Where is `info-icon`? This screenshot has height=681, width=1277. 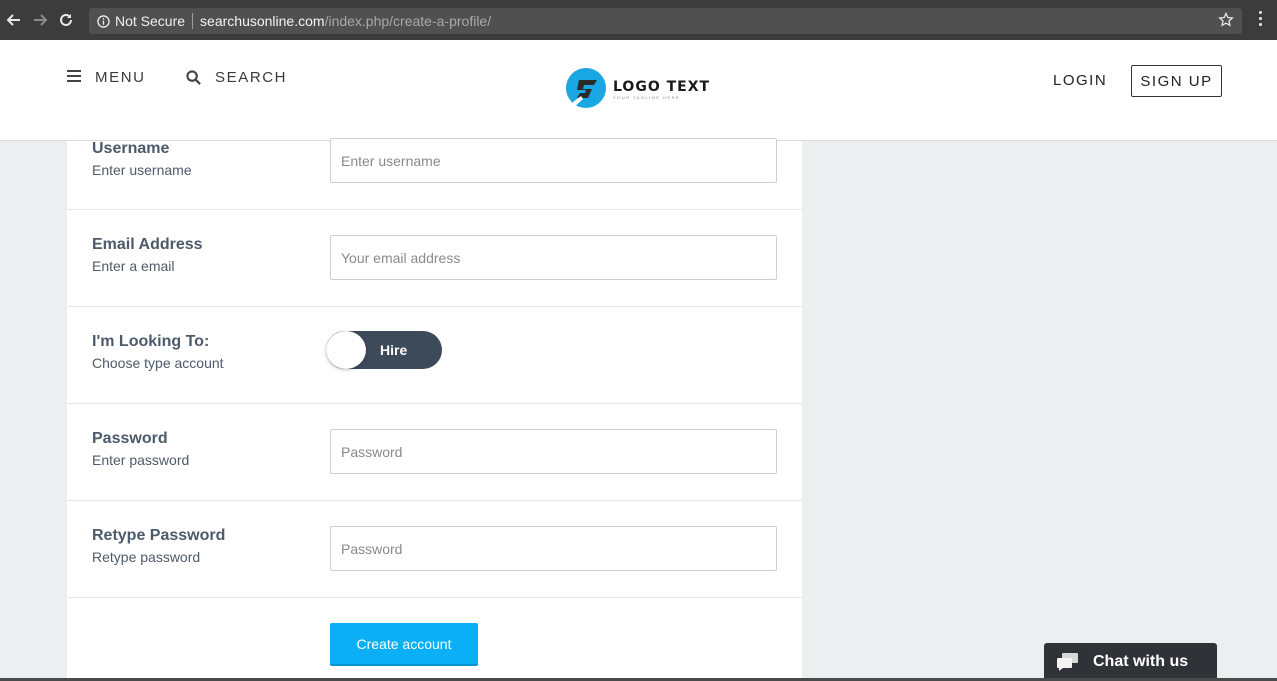
info-icon is located at coordinates (103, 21).